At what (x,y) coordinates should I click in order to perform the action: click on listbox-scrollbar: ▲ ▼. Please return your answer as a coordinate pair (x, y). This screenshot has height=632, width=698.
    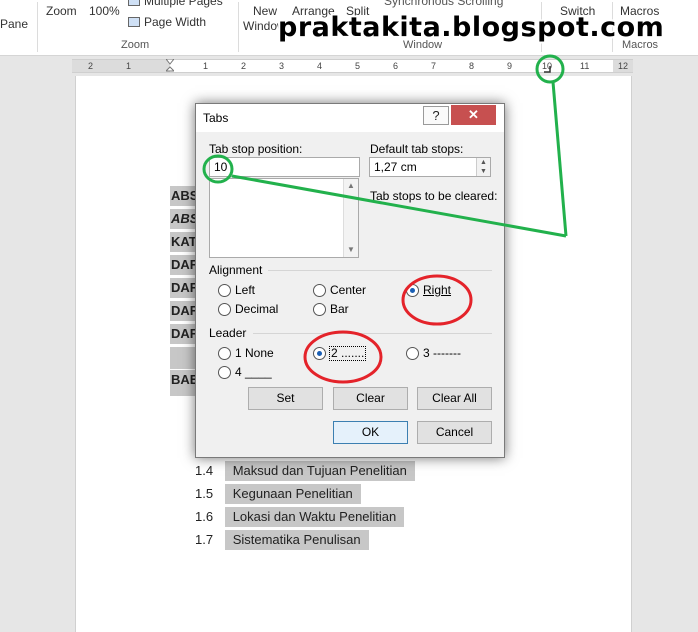
    Looking at the image, I should click on (350, 218).